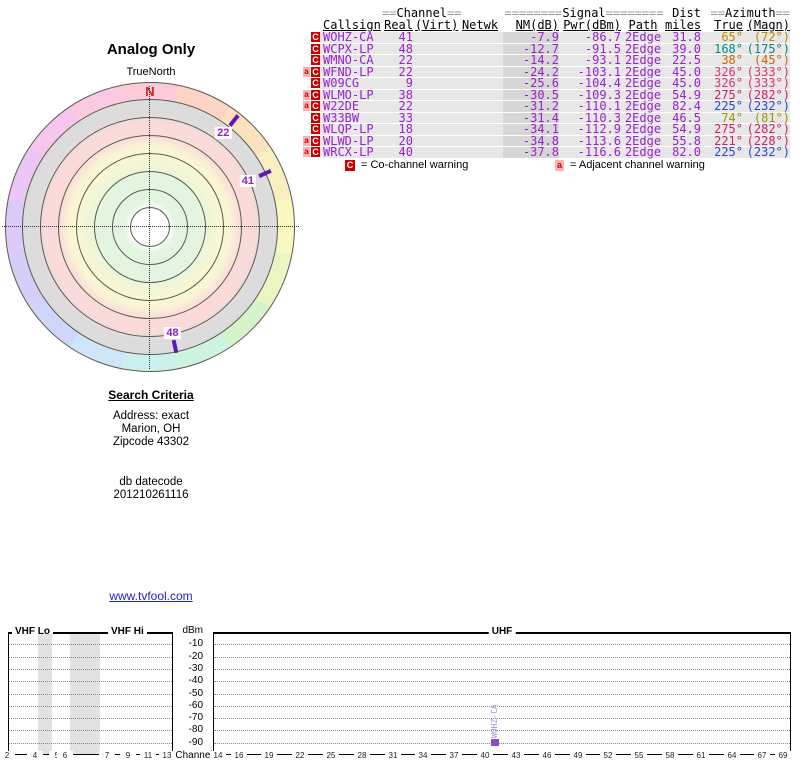 The width and height of the screenshot is (800, 768). What do you see at coordinates (151, 395) in the screenshot?
I see `search-criteria-heading: Search Criteria` at bounding box center [151, 395].